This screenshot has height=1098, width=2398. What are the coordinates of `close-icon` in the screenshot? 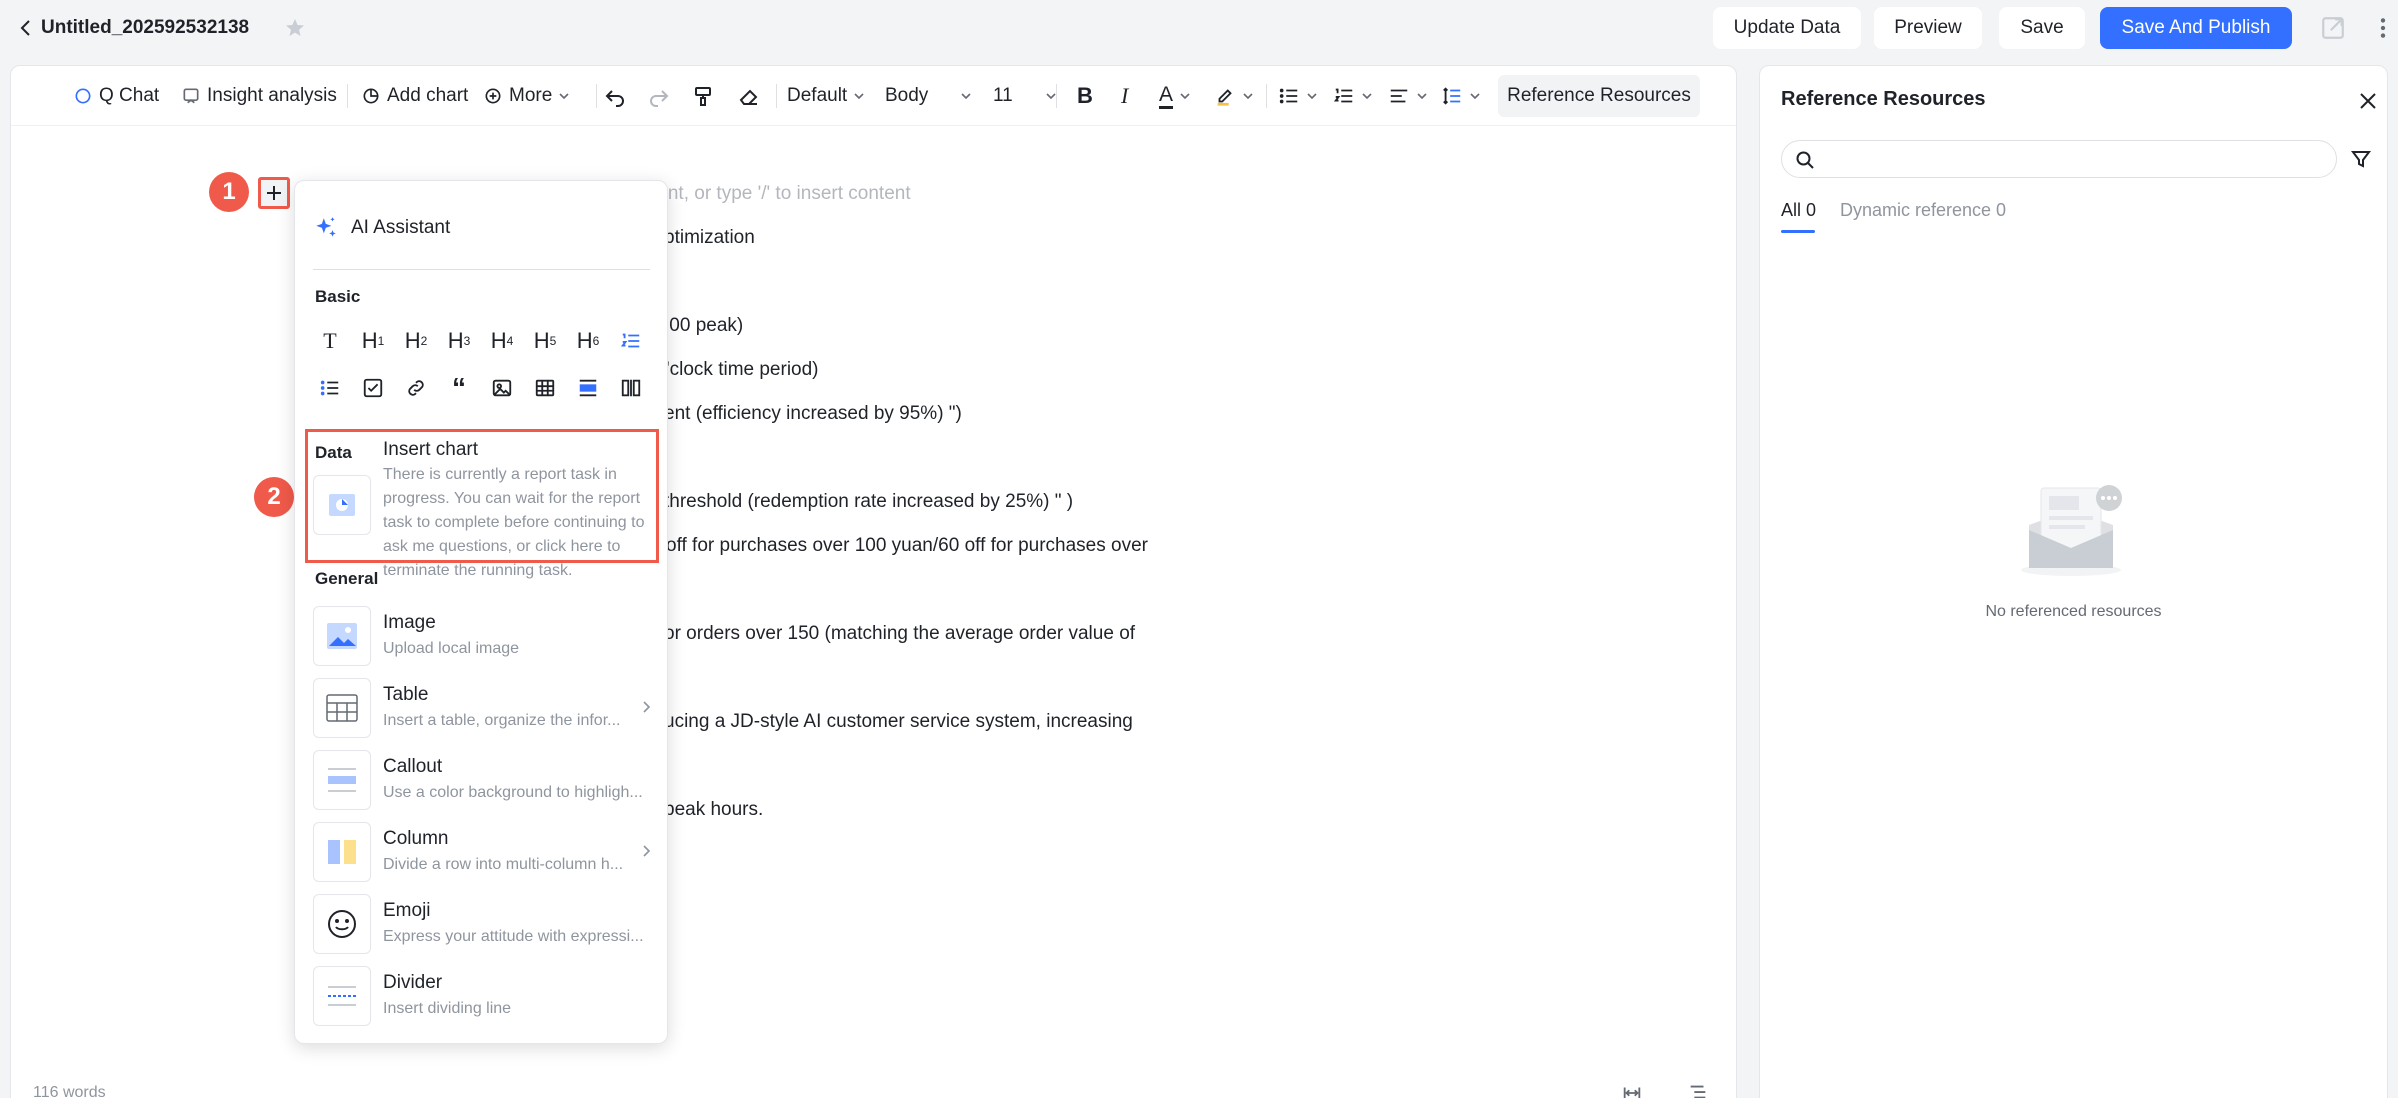 It's located at (2368, 101).